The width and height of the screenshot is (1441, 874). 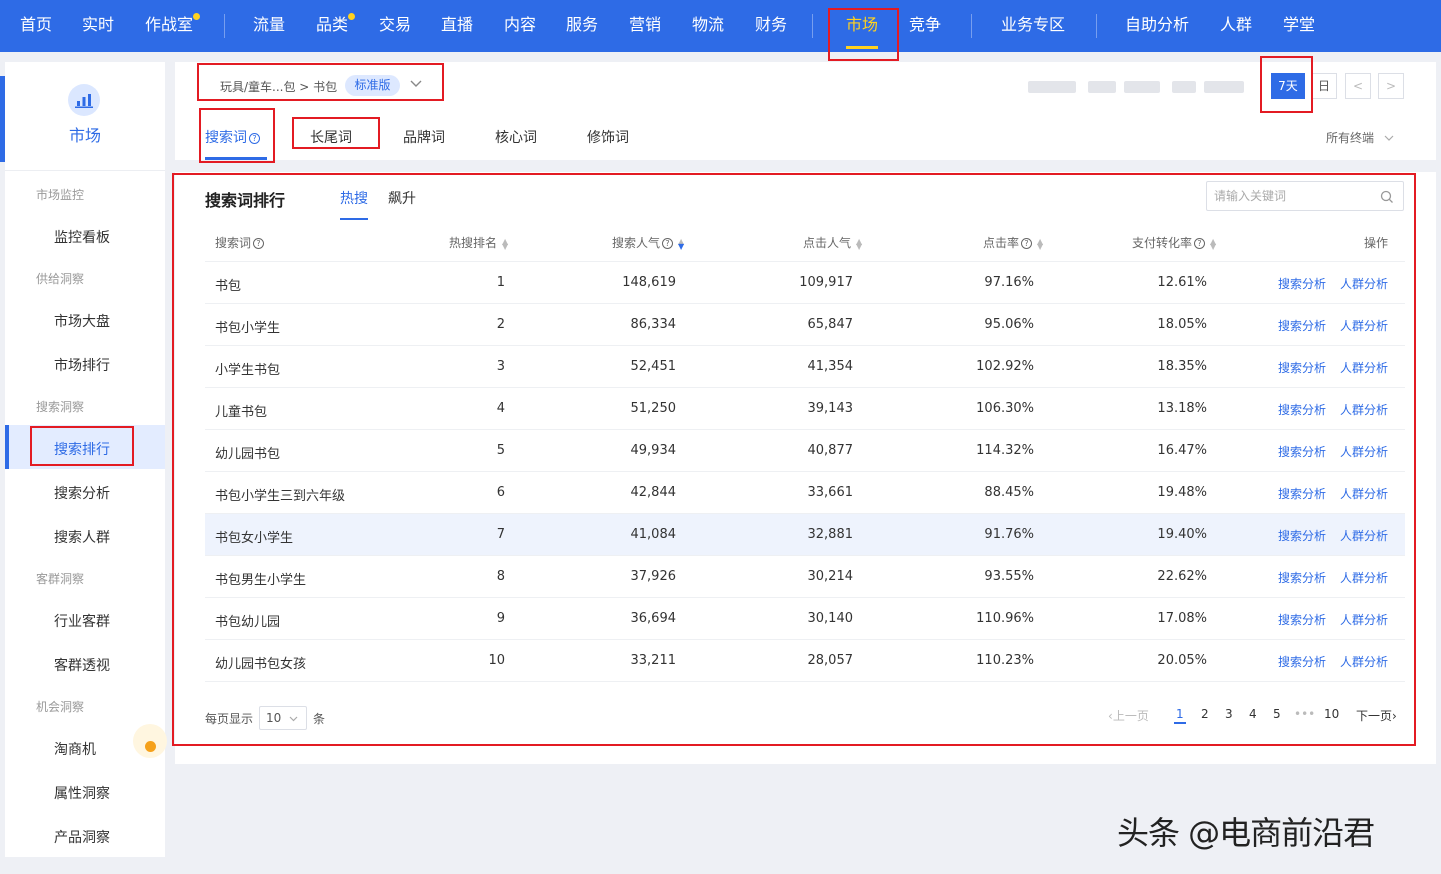 I want to click on period-7d-button: 7天, so click(x=1288, y=86).